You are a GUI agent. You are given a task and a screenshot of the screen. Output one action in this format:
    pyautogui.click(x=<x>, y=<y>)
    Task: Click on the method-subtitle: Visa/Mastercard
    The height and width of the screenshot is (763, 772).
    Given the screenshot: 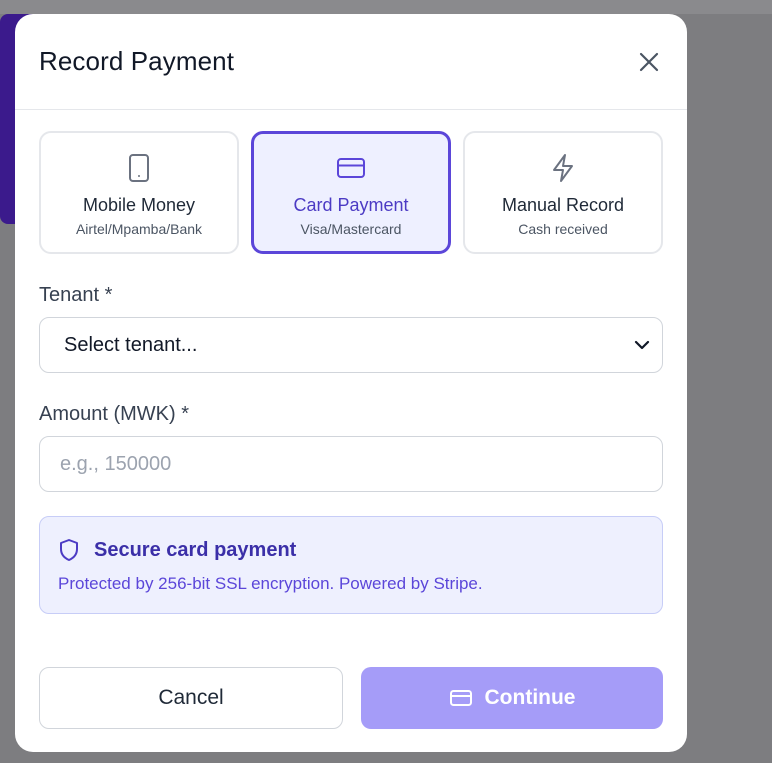 What is the action you would take?
    pyautogui.click(x=351, y=229)
    